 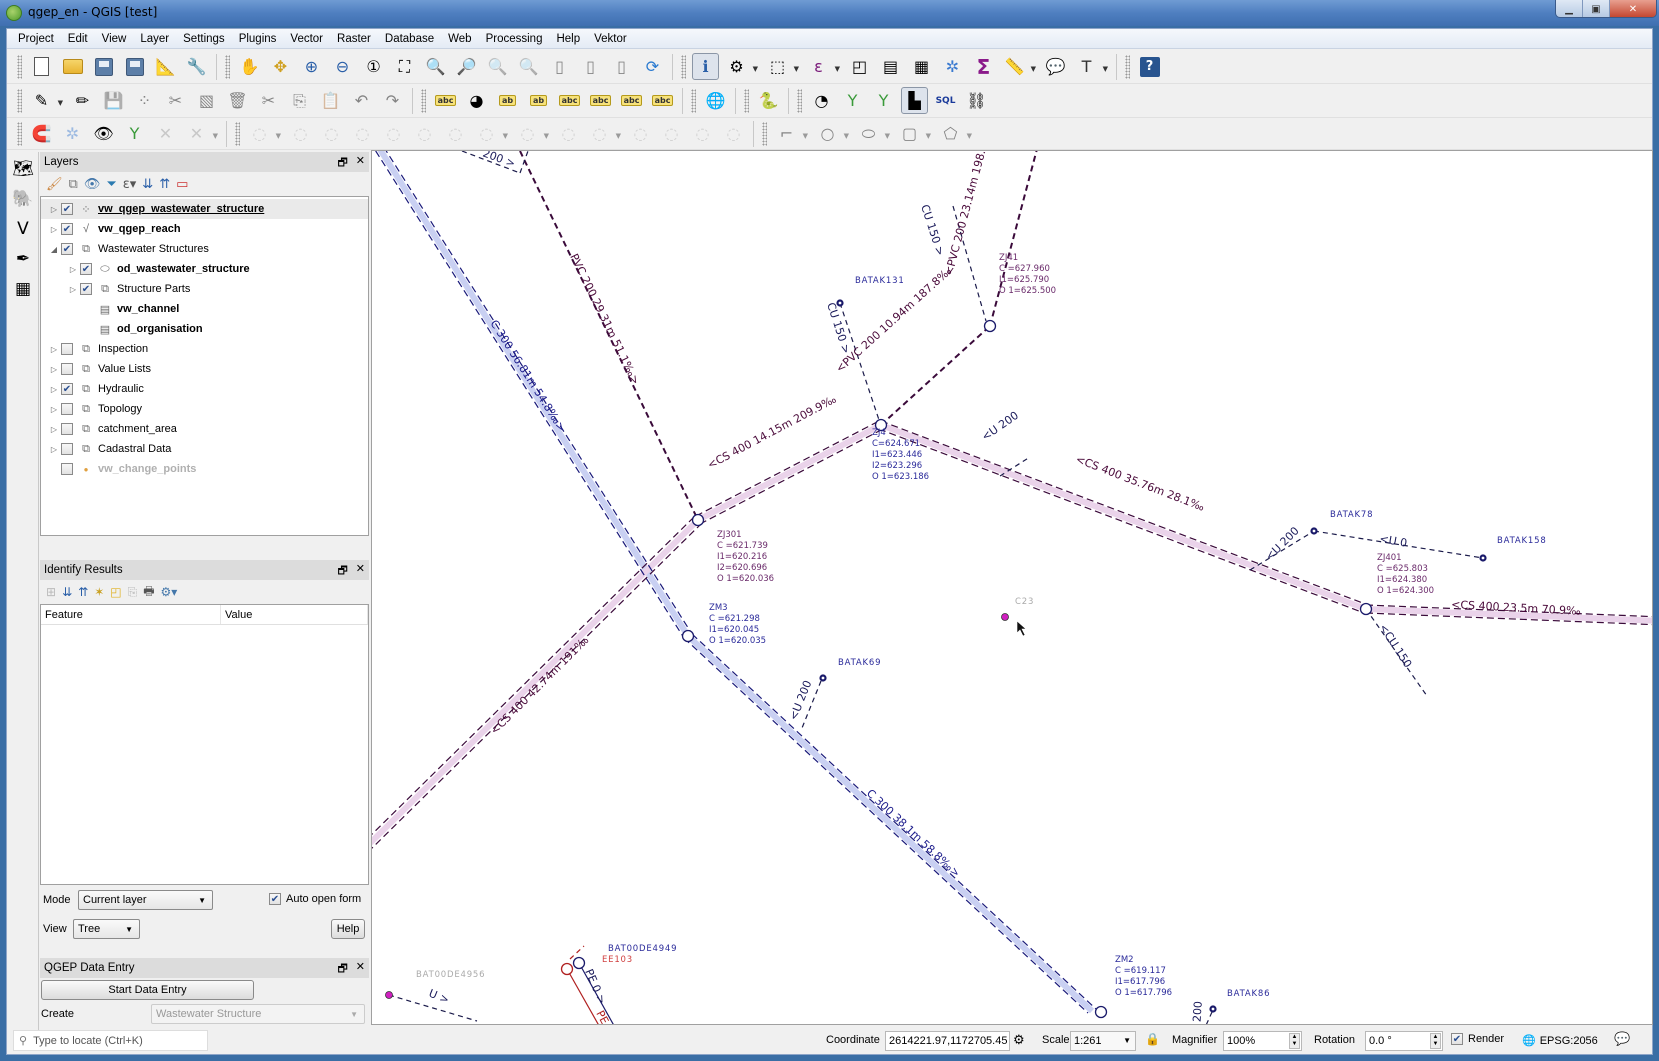 I want to click on zoom-actual-button: ①, so click(x=373, y=66).